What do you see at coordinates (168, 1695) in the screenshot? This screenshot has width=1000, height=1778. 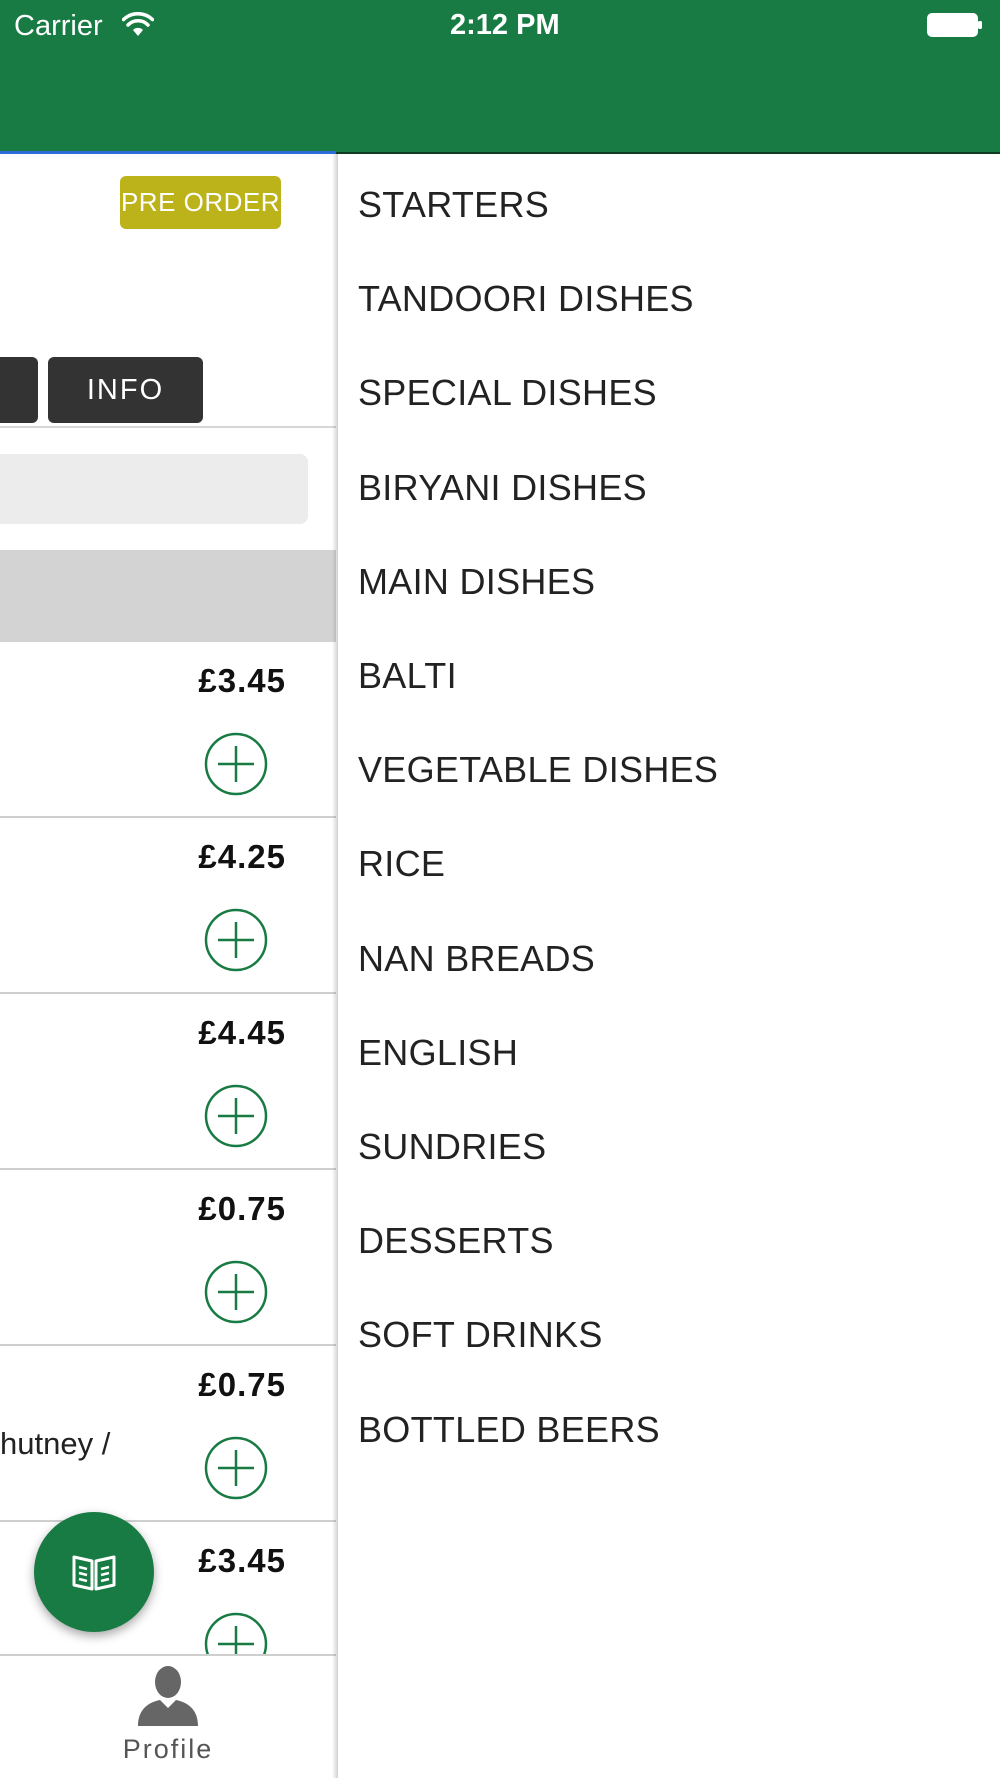 I see `person-icon` at bounding box center [168, 1695].